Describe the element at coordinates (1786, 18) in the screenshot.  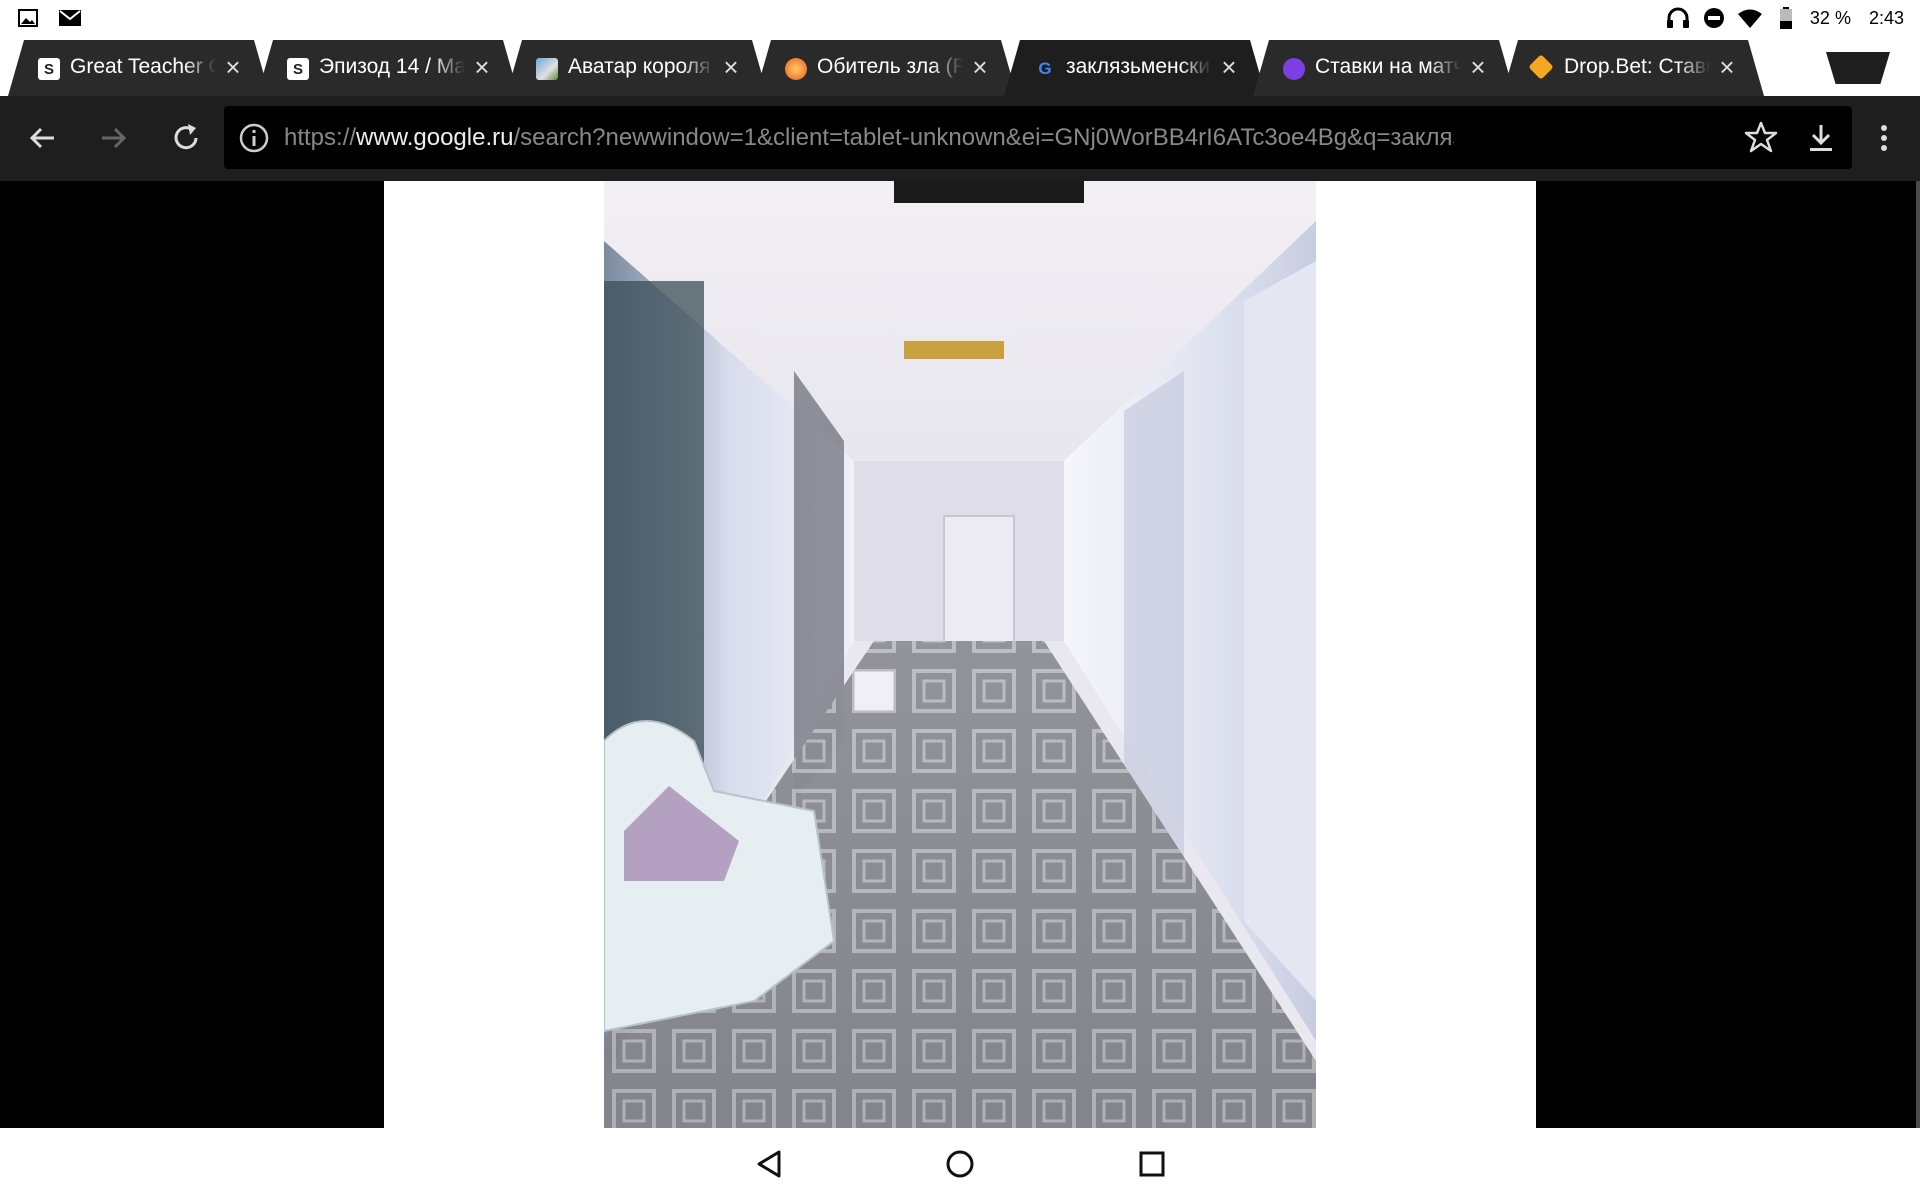
I see `battery-icon` at that location.